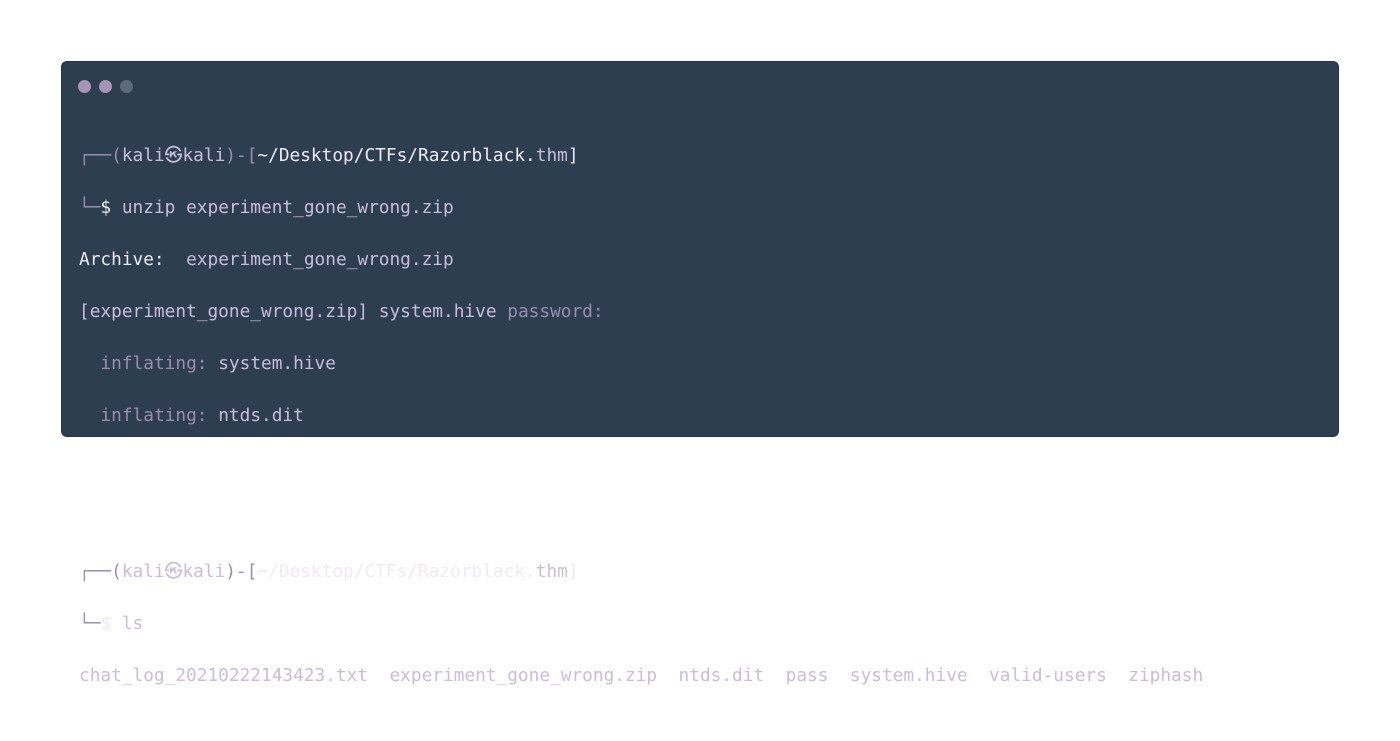  I want to click on window-controls, so click(105, 86).